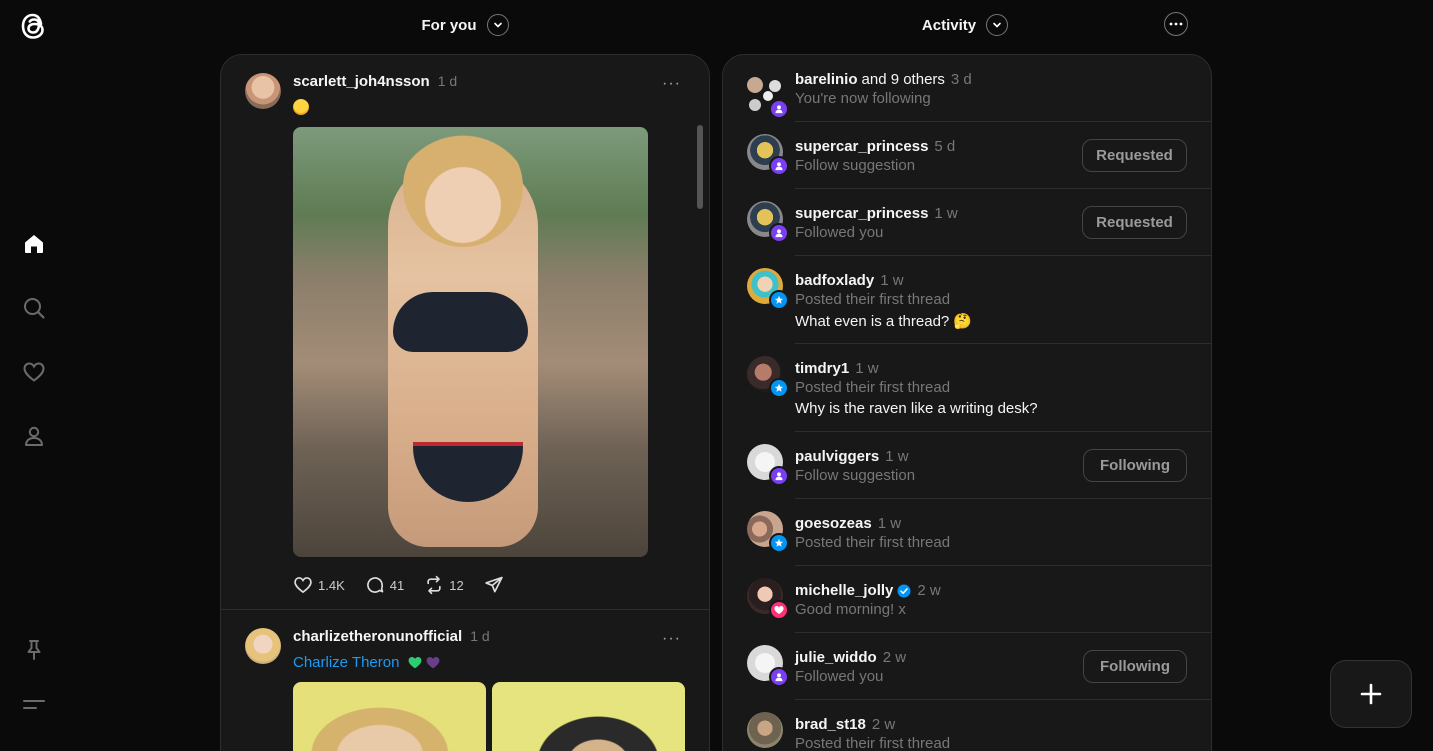  What do you see at coordinates (489, 664) in the screenshot?
I see `post-caption: Charlize Theron` at bounding box center [489, 664].